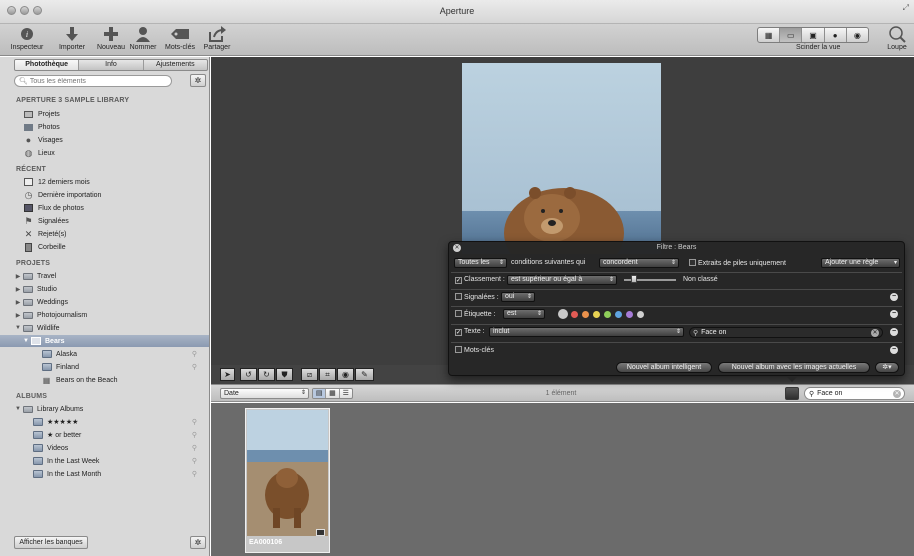 The width and height of the screenshot is (914, 556). I want to click on sidebar-item-rejected: ✕ Rejeté(s), so click(104, 234).